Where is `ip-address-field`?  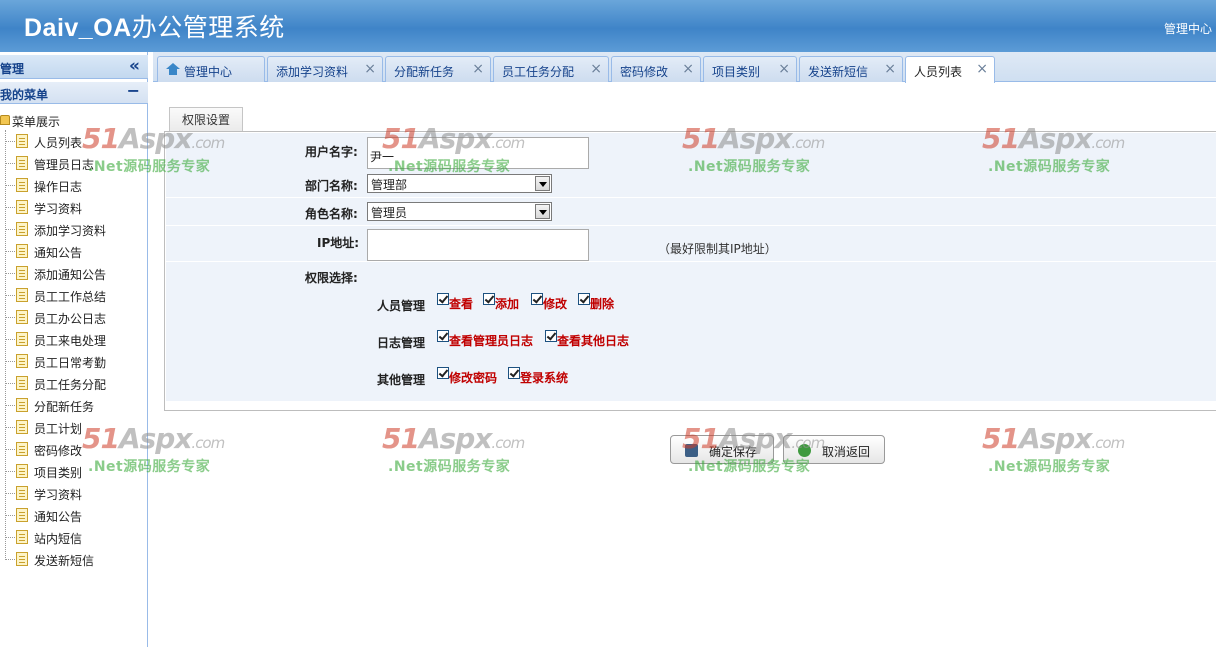
ip-address-field is located at coordinates (478, 245).